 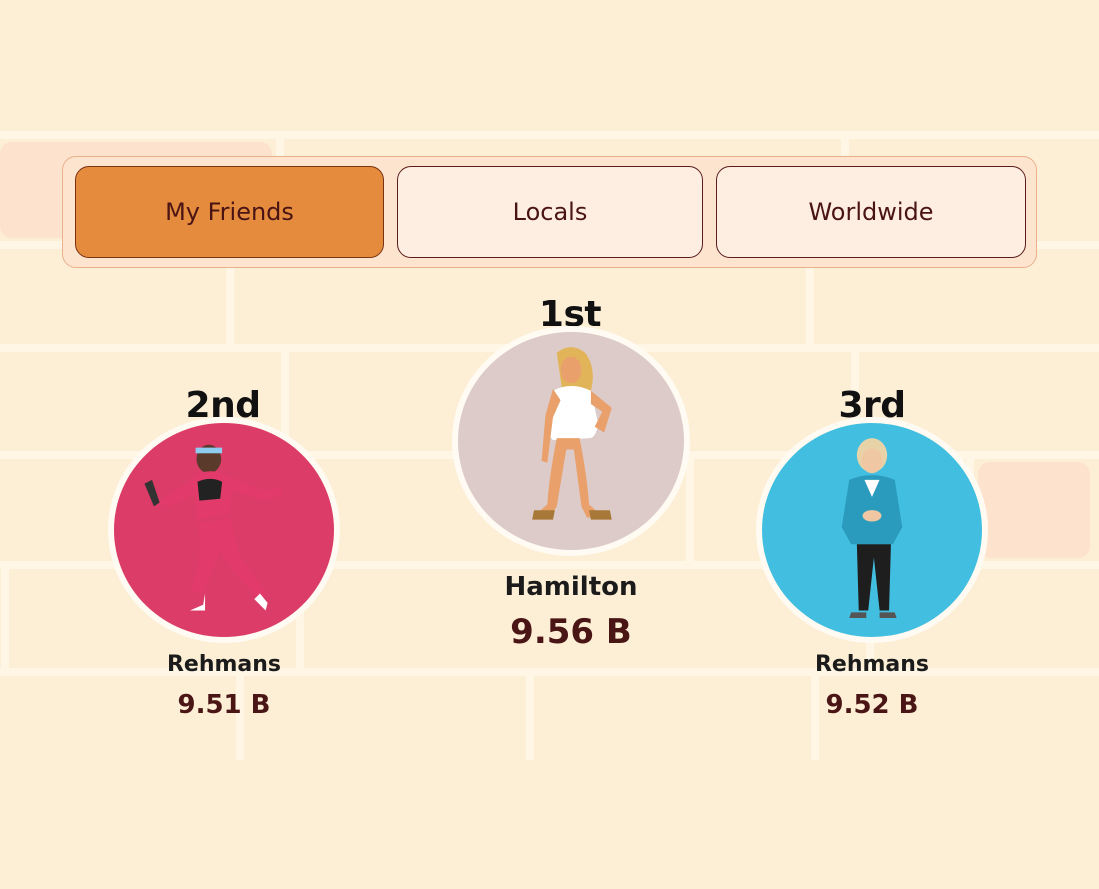 What do you see at coordinates (224, 664) in the screenshot?
I see `player-name-second: Rehmans` at bounding box center [224, 664].